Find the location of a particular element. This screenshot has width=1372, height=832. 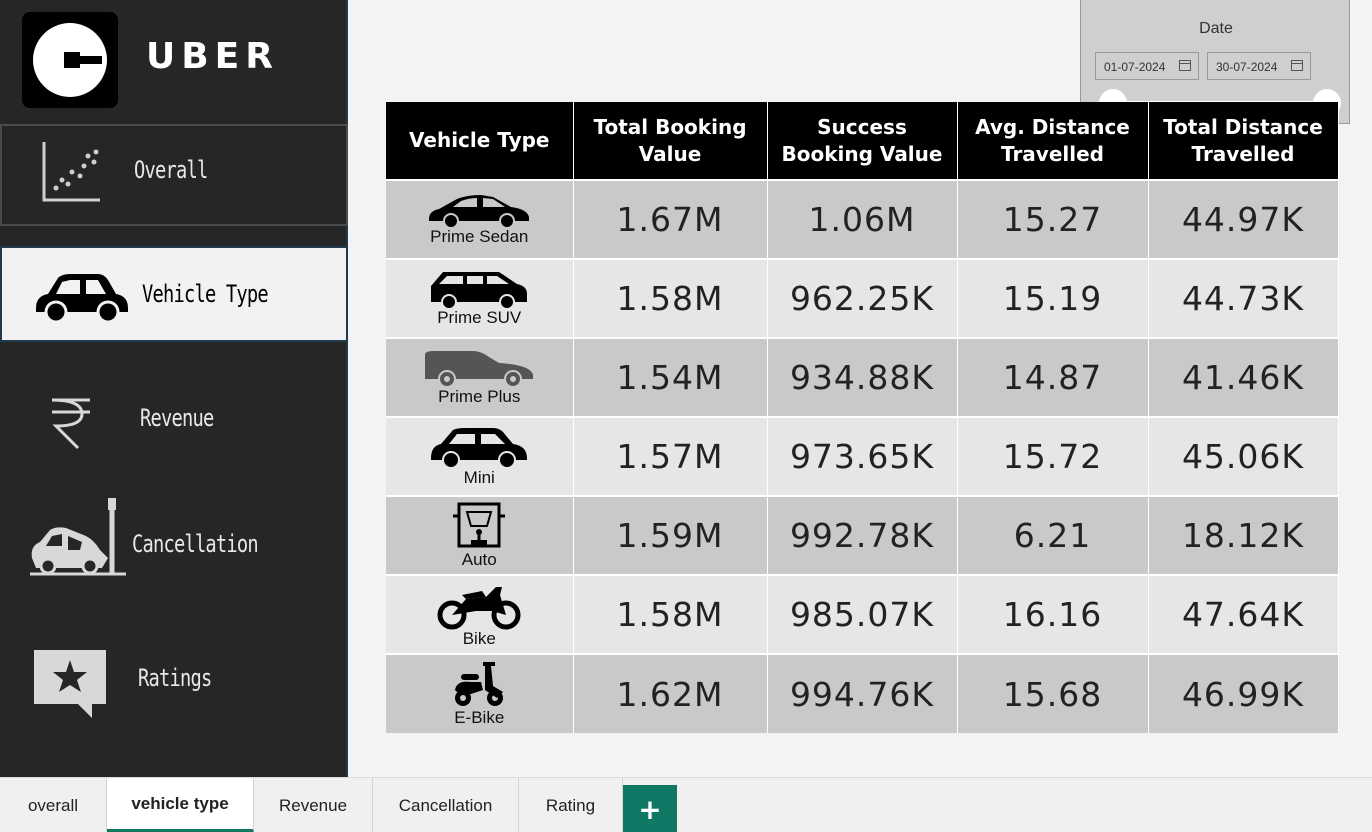

total-distance-cell: 18.12K is located at coordinates (1243, 535).